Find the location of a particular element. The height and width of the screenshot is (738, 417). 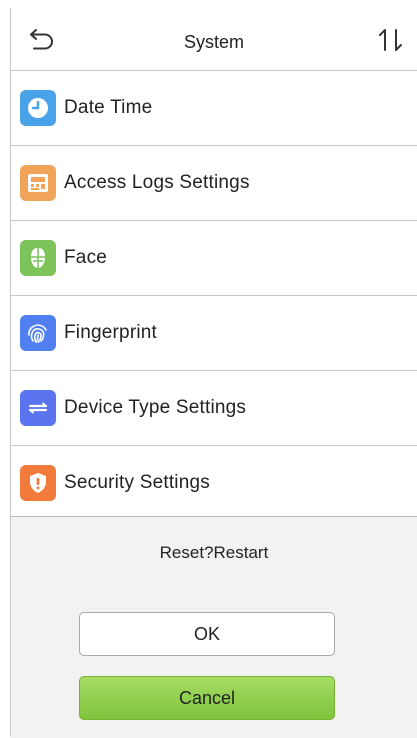

menu-item-label: Face is located at coordinates (86, 257).